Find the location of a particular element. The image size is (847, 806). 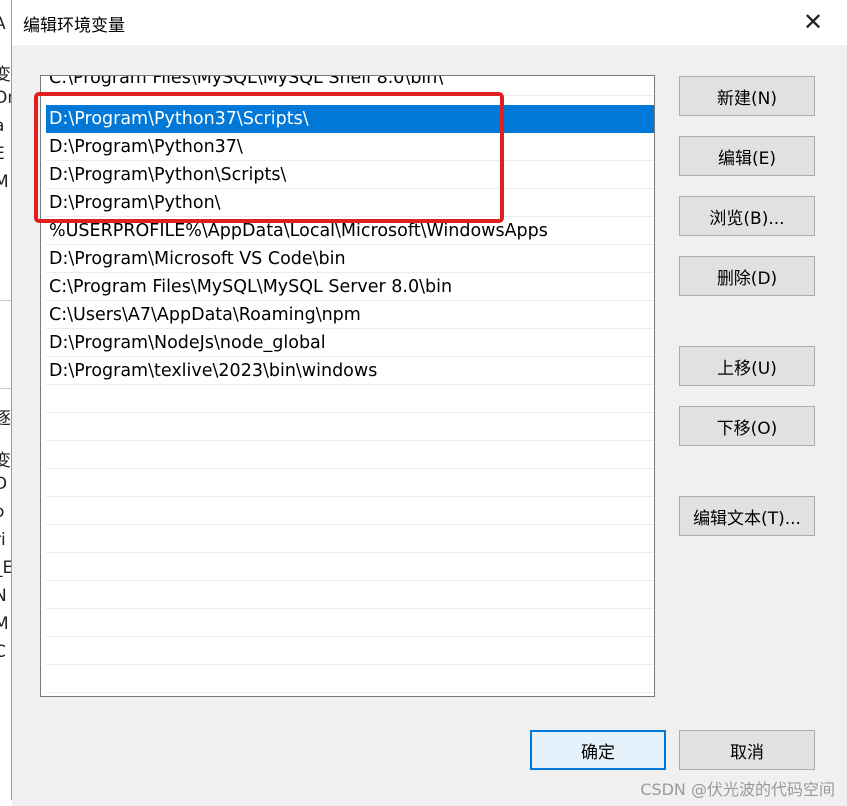

close-button: ✕ is located at coordinates (813, 22).